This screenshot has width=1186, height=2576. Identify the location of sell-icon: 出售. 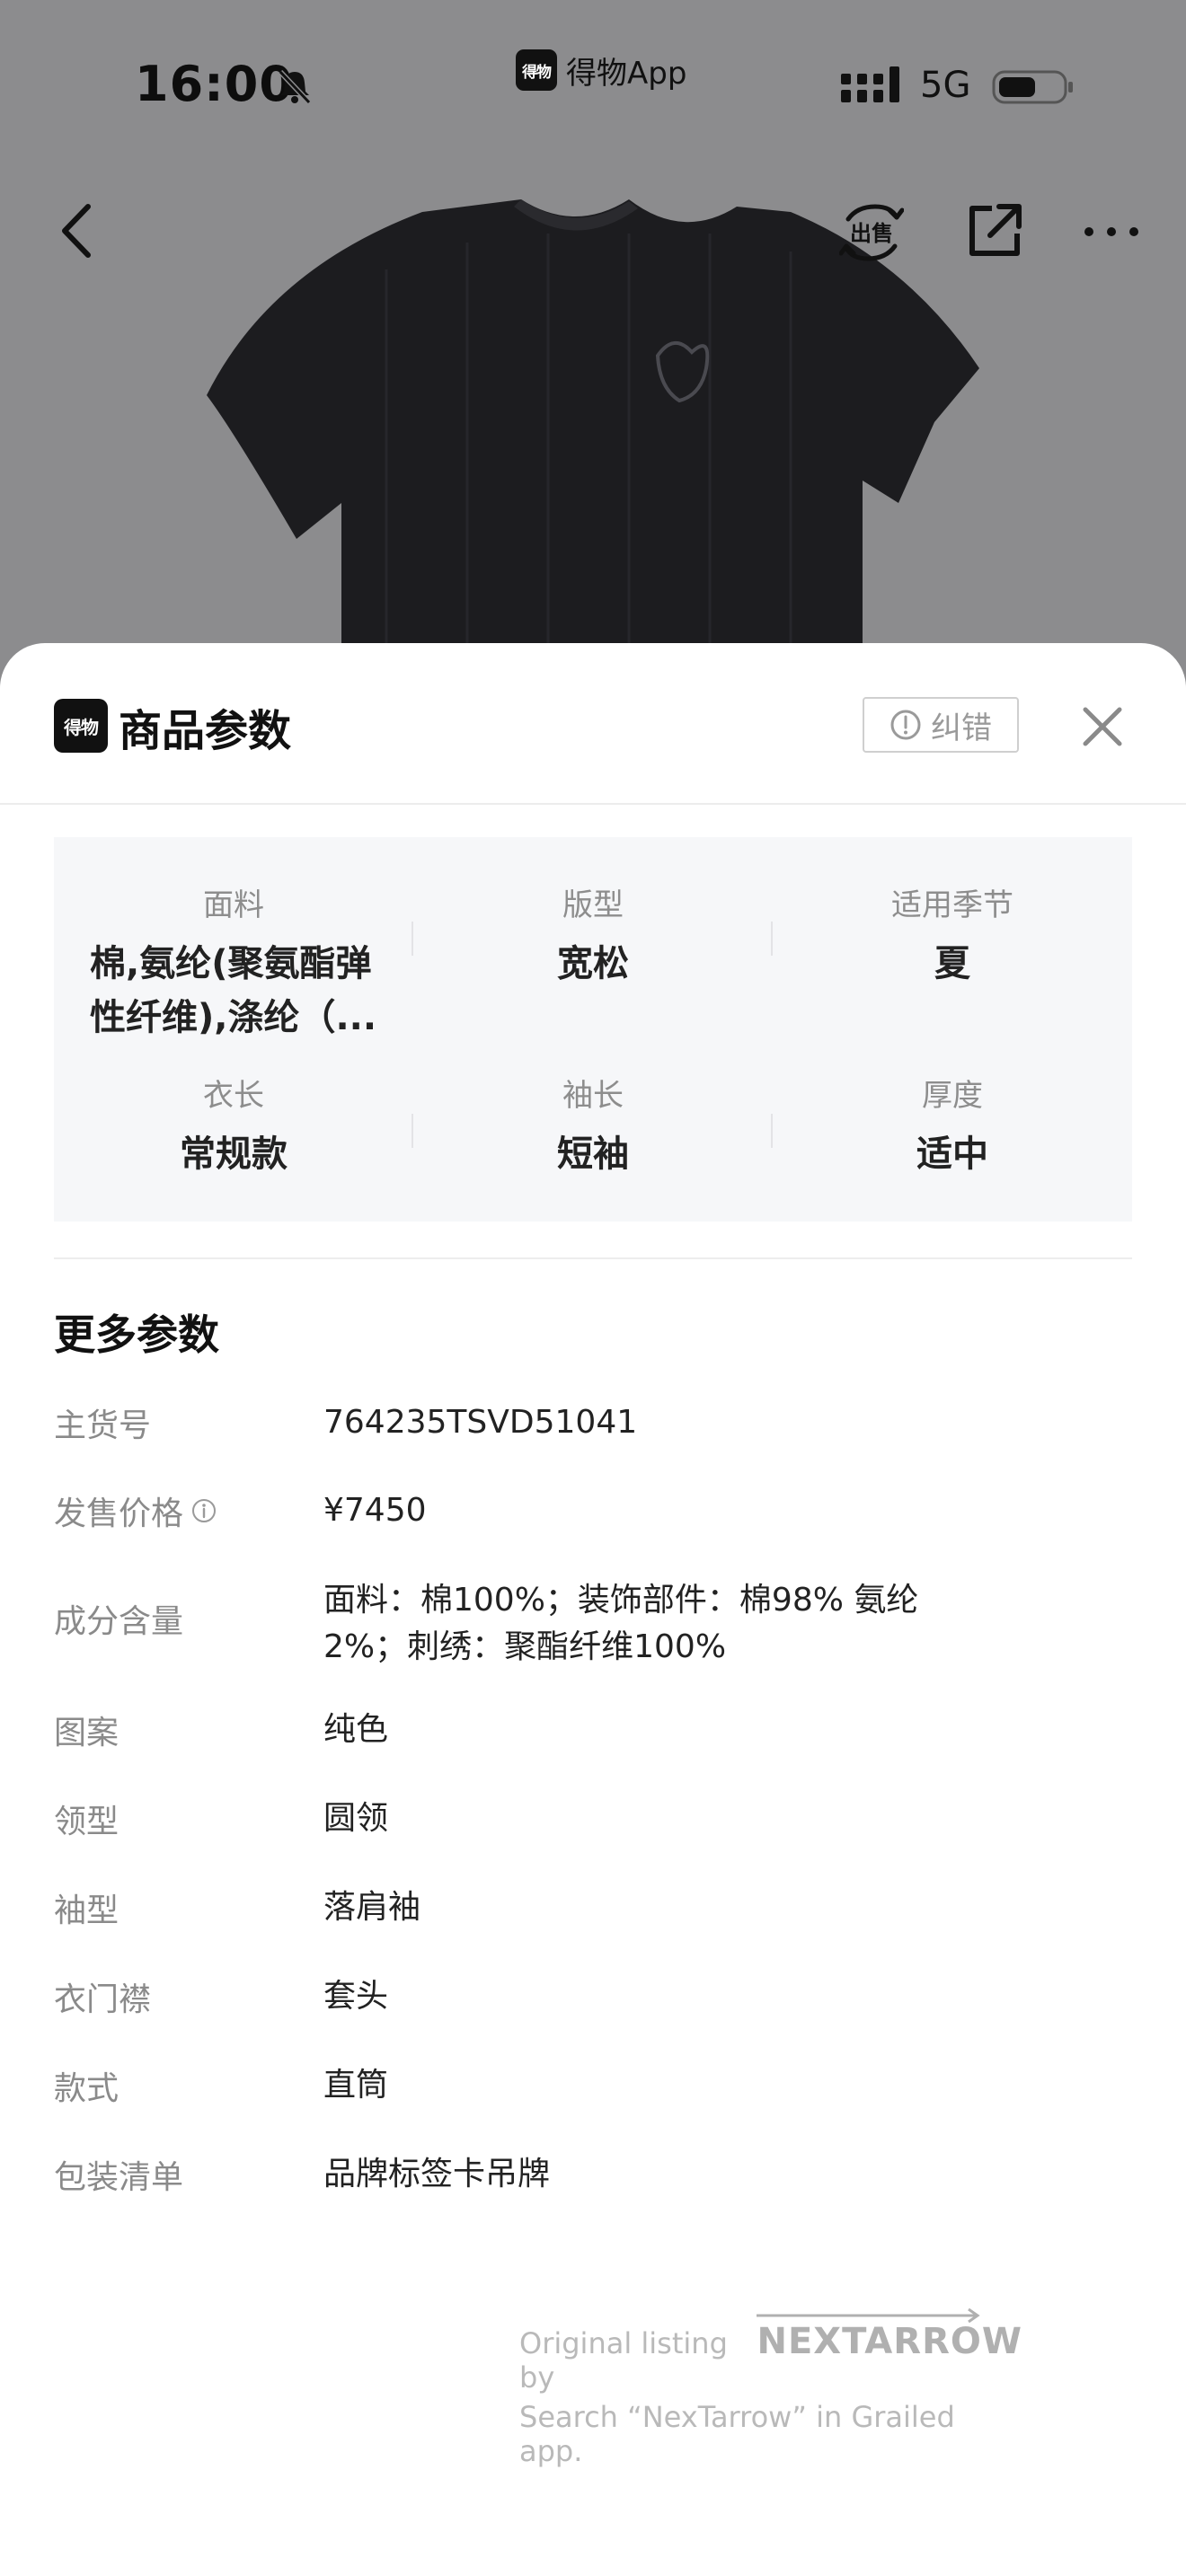
(871, 231).